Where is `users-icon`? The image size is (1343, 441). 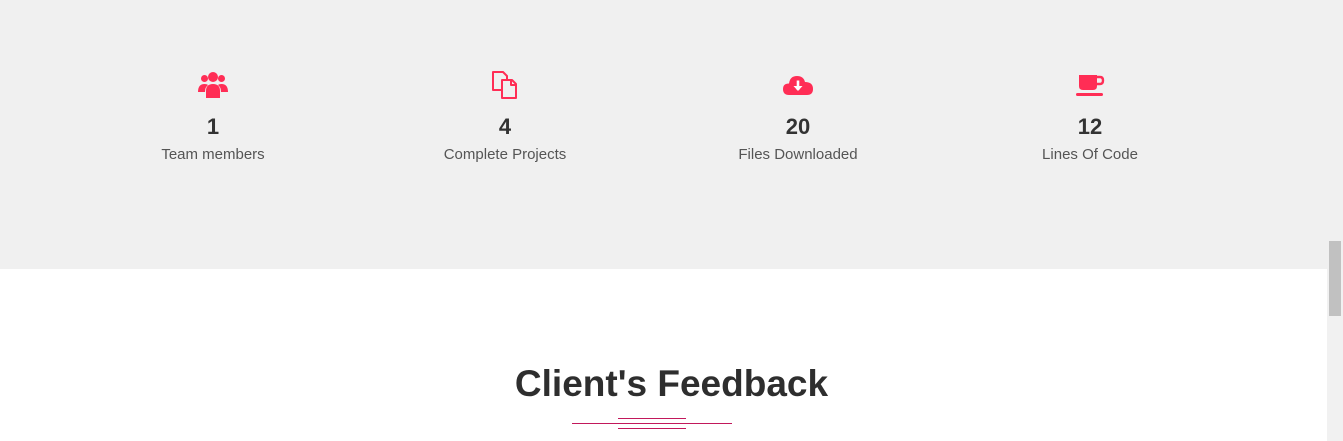
users-icon is located at coordinates (213, 85).